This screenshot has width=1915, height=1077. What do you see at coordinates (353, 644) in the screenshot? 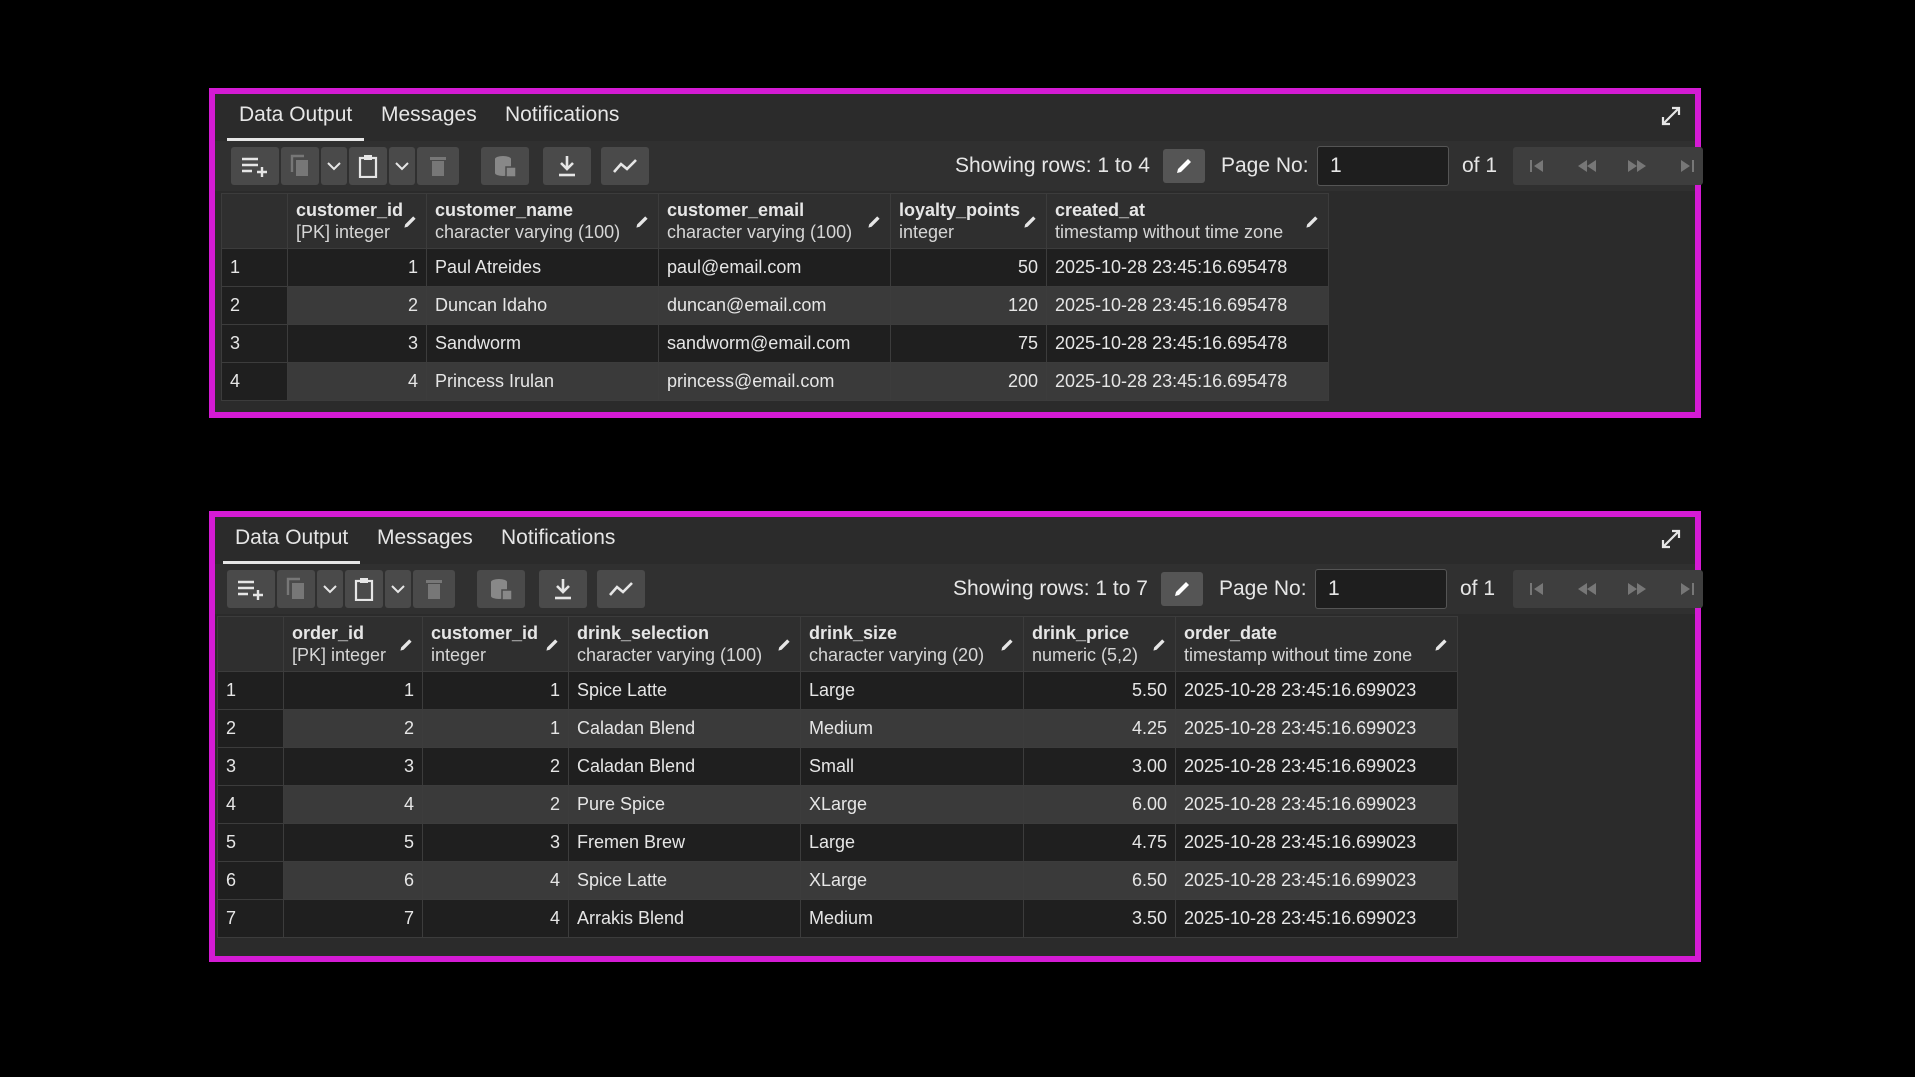
I see `column-header: order_id [PK] integer` at bounding box center [353, 644].